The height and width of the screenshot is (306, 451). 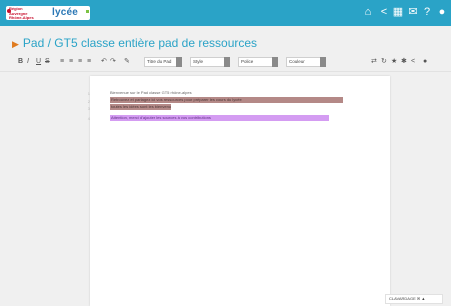 I want to click on style-select-value: Style, so click(x=198, y=61).